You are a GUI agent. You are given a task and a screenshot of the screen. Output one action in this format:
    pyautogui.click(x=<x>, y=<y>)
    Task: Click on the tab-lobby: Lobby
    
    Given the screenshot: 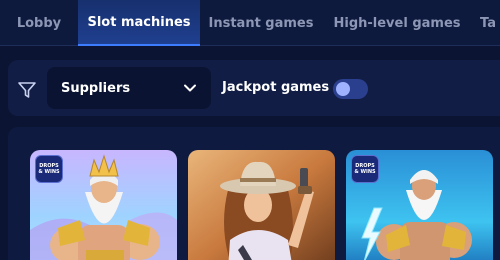 What is the action you would take?
    pyautogui.click(x=39, y=23)
    